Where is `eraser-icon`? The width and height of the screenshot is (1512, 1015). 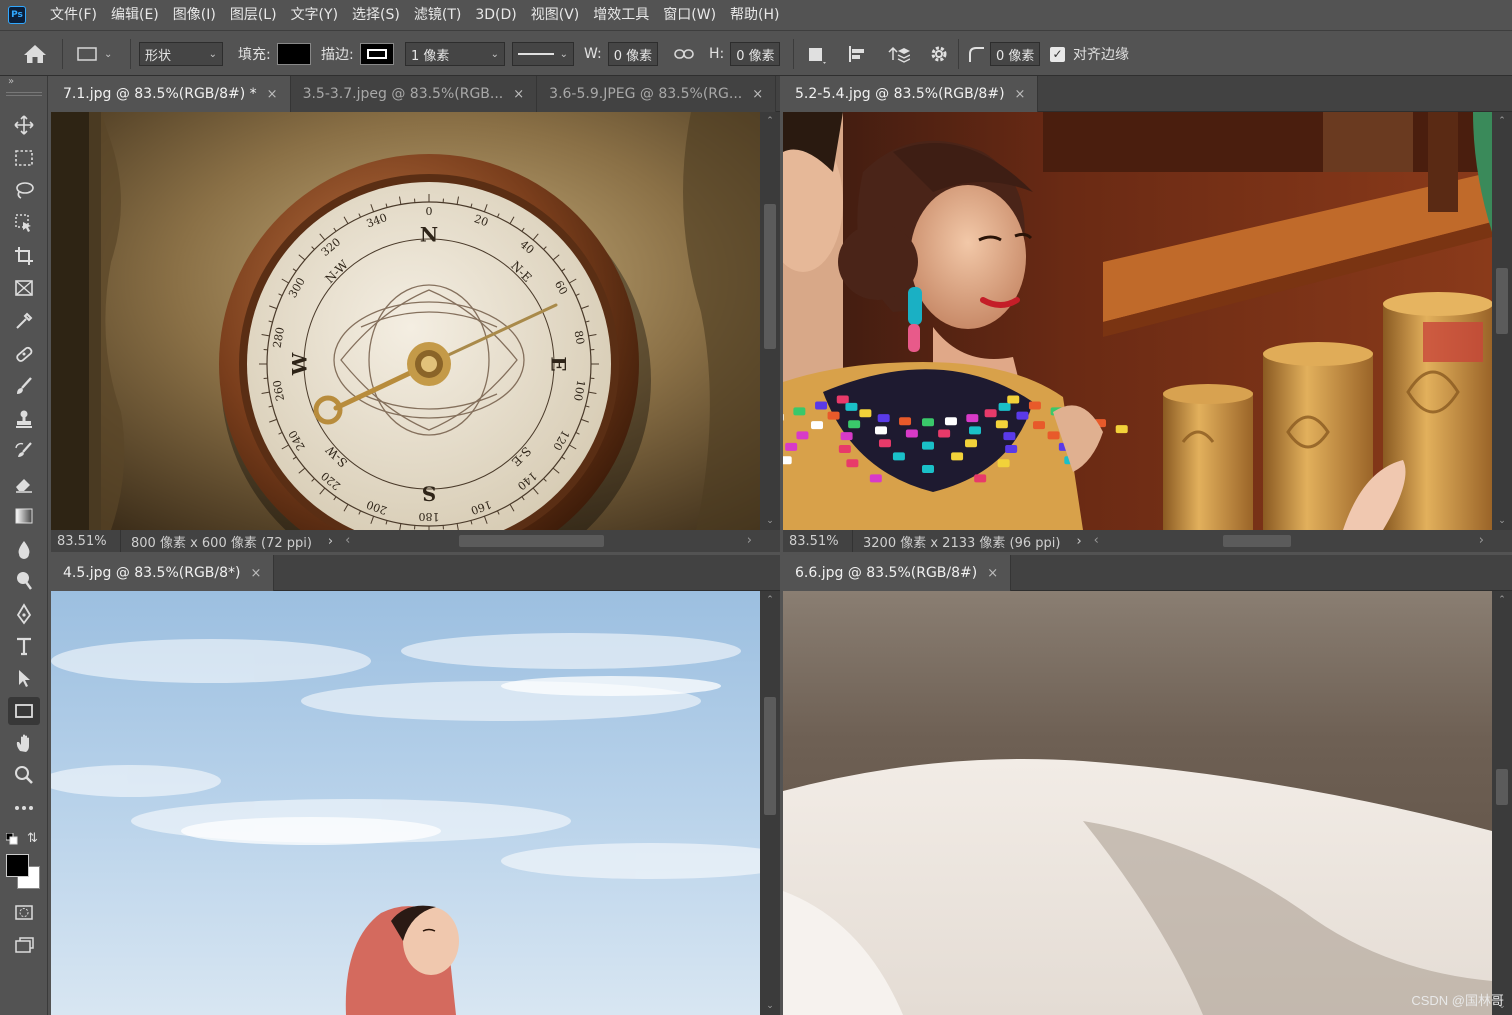
eraser-icon is located at coordinates (24, 486).